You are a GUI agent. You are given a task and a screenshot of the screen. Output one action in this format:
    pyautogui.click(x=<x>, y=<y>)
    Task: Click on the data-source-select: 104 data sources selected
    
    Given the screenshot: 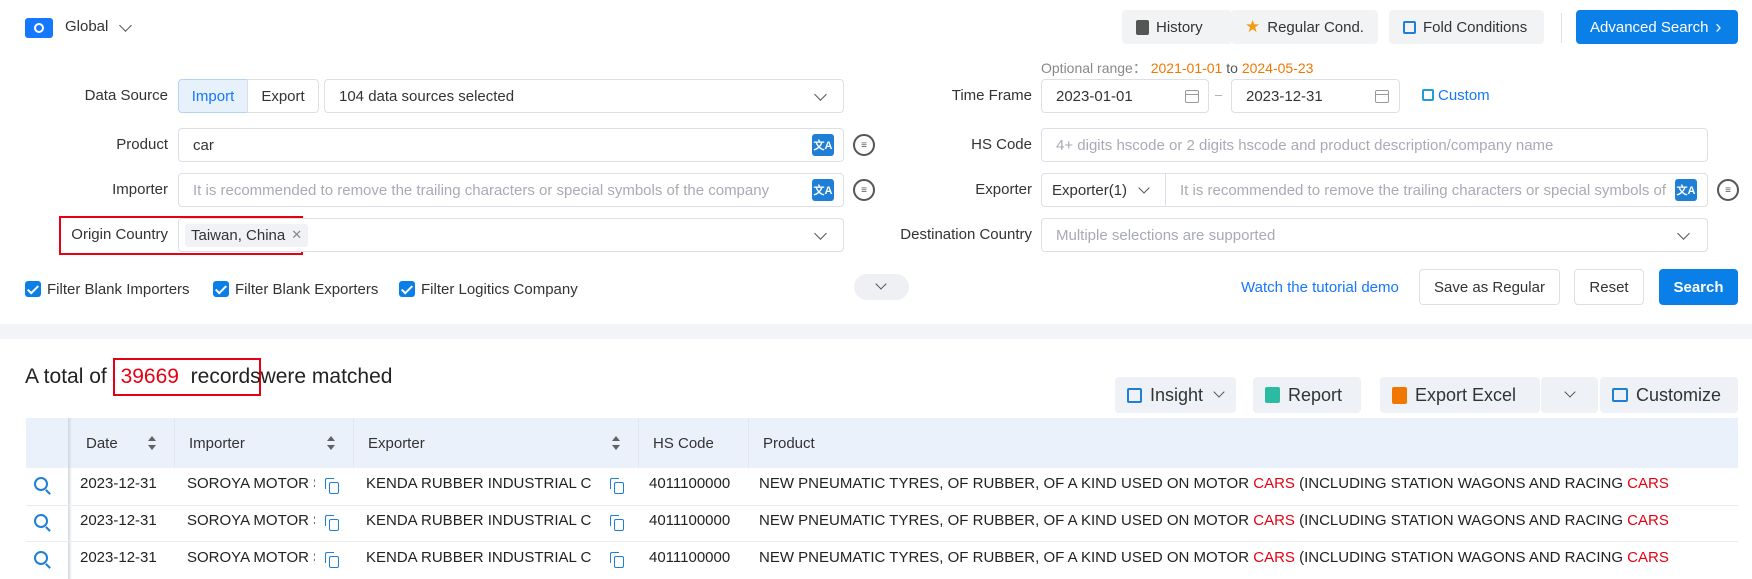 What is the action you would take?
    pyautogui.click(x=584, y=96)
    